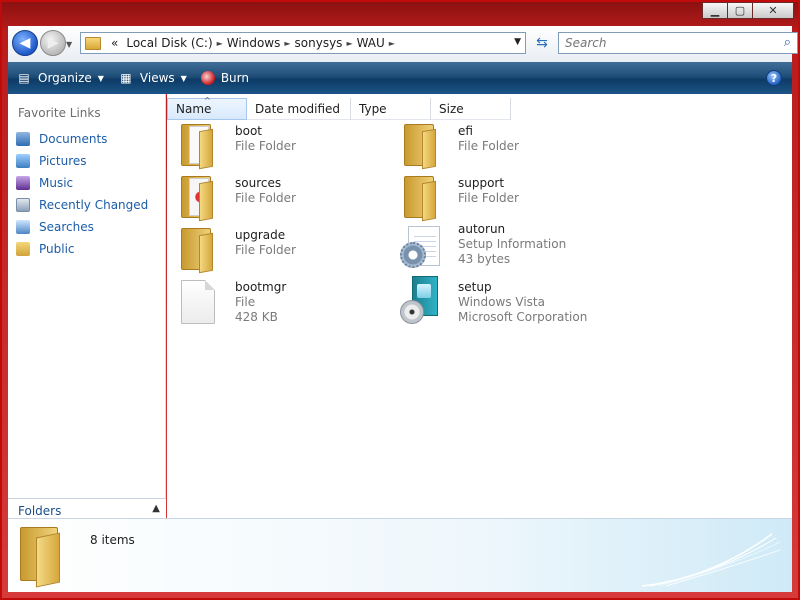 This screenshot has width=800, height=600. What do you see at coordinates (157, 78) in the screenshot?
I see `views-label: Views` at bounding box center [157, 78].